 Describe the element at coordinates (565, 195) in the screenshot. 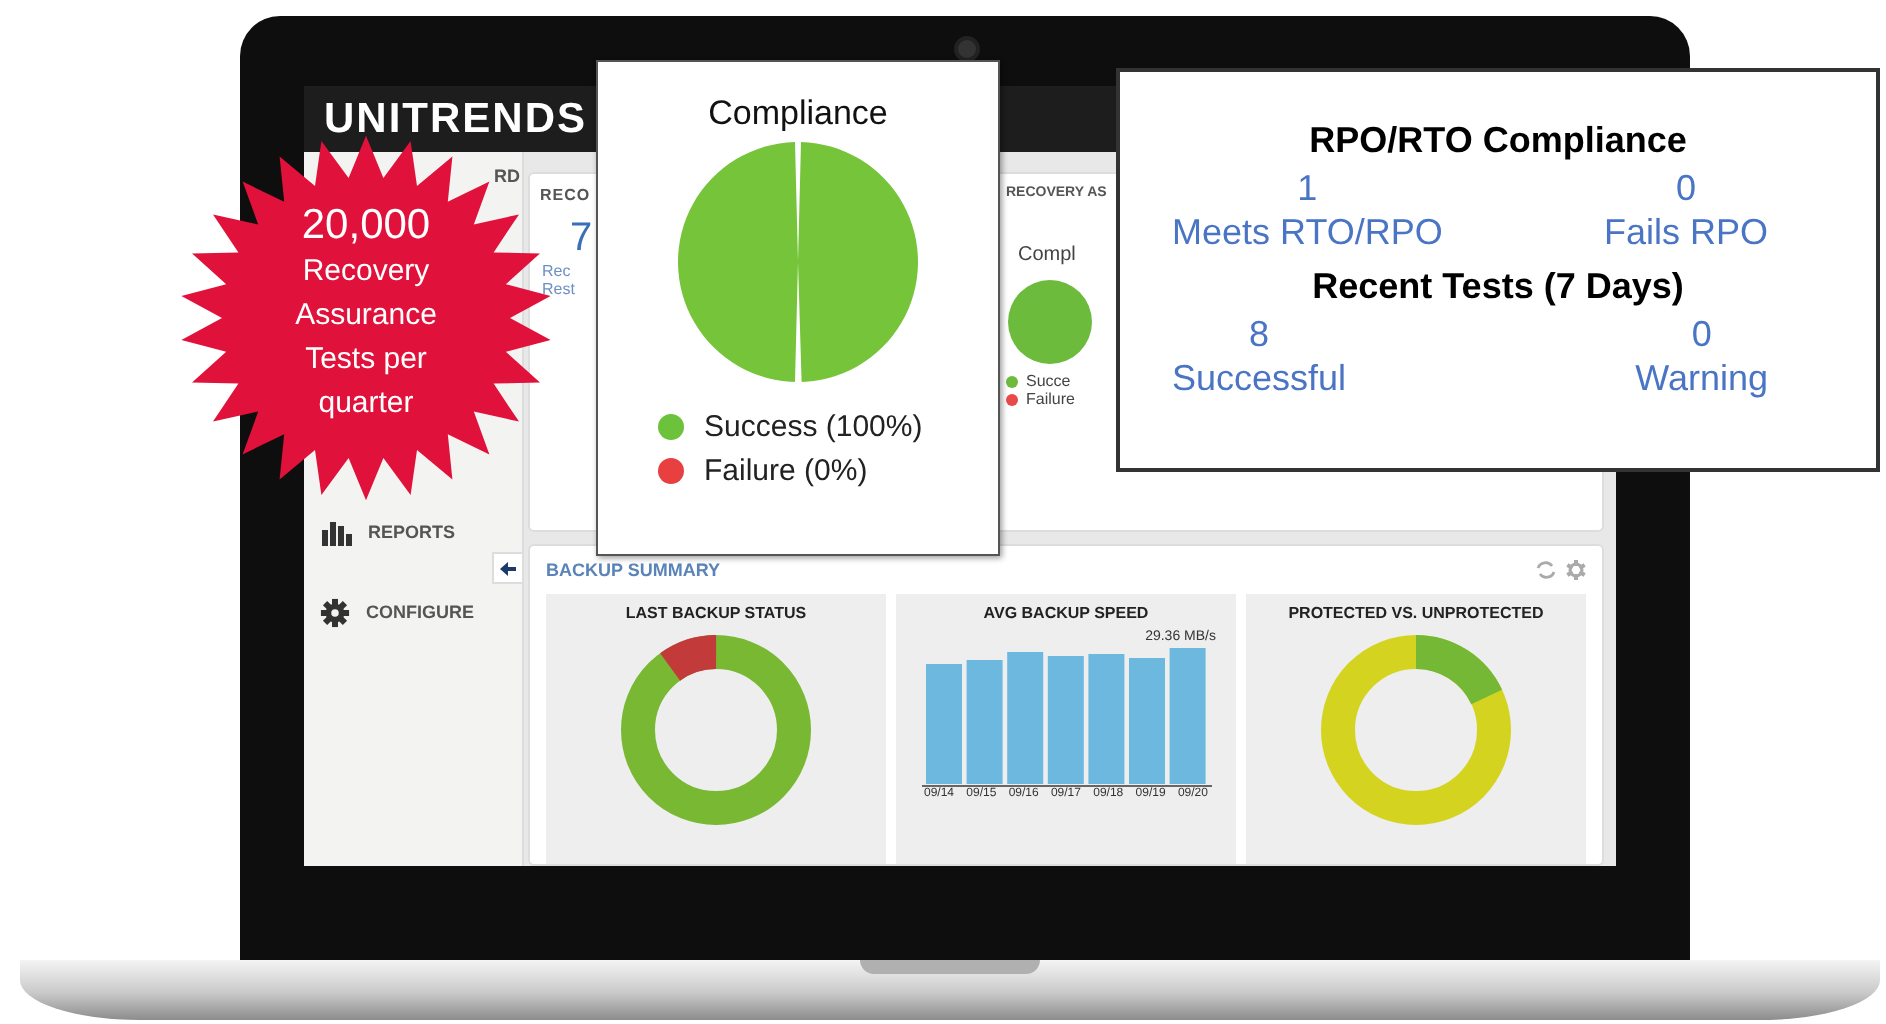

I see `panel-title: RECO` at that location.